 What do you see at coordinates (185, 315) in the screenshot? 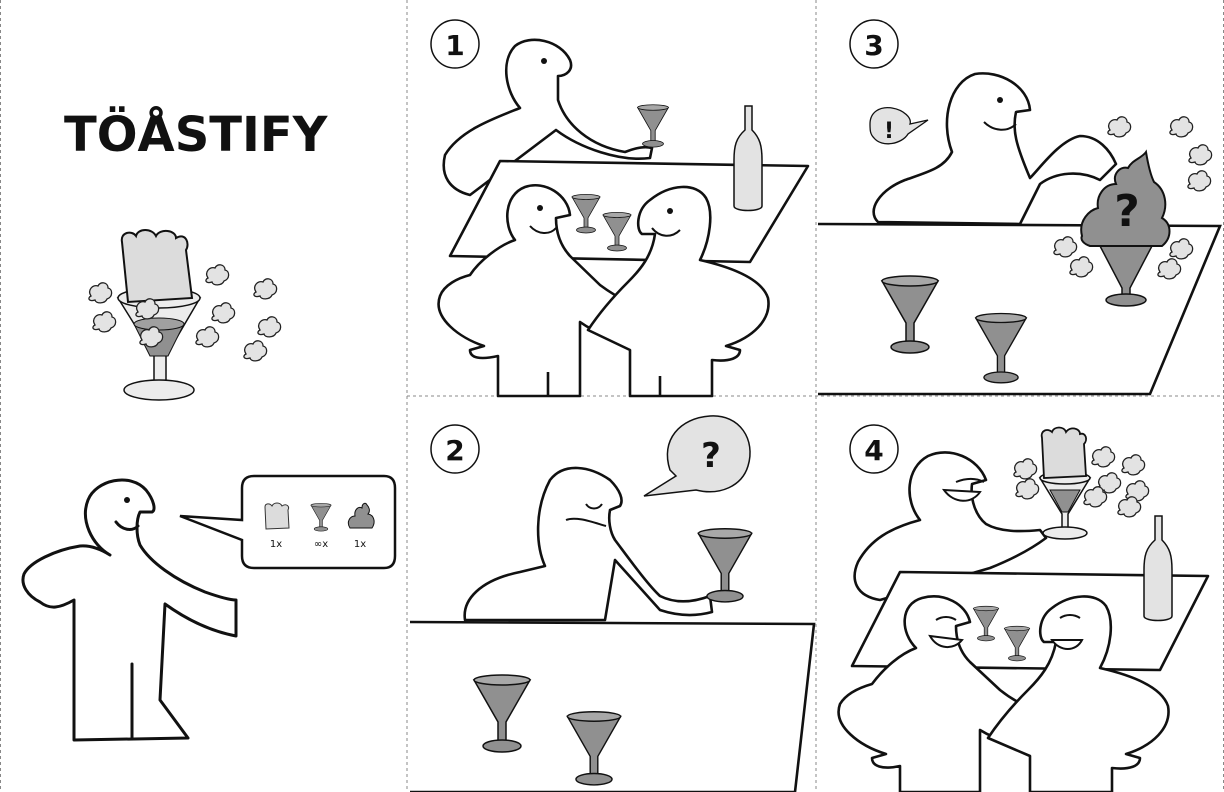
I see `hero-toast-glass-illustration` at bounding box center [185, 315].